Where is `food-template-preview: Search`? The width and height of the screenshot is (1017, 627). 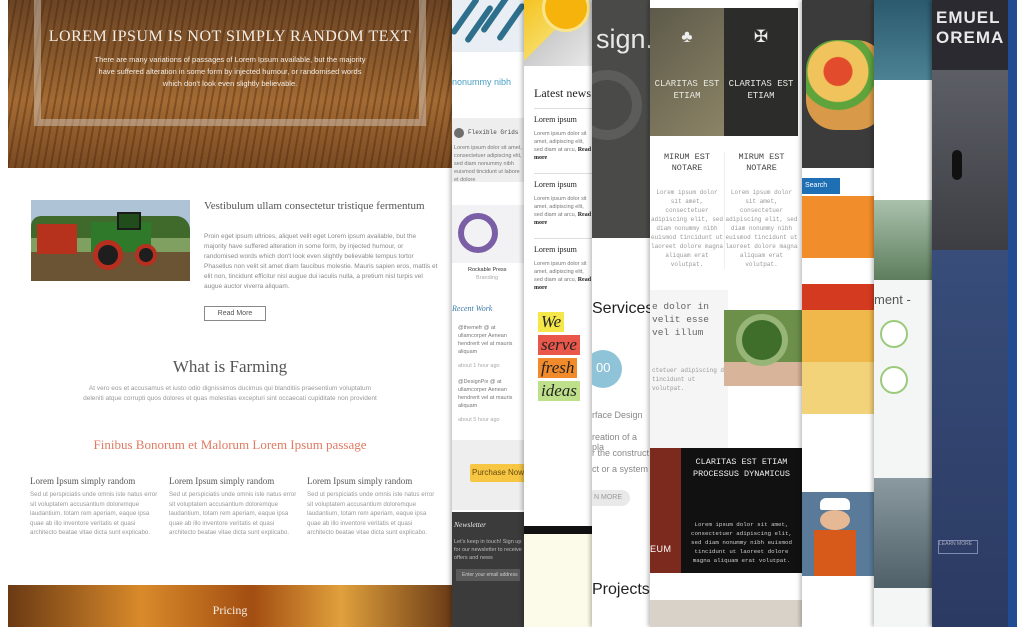 food-template-preview: Search is located at coordinates (838, 313).